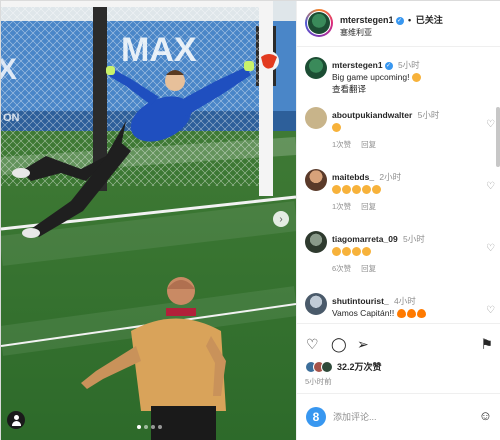  Describe the element at coordinates (485, 415) in the screenshot. I see `emoji-picker-icon: ☺` at that location.